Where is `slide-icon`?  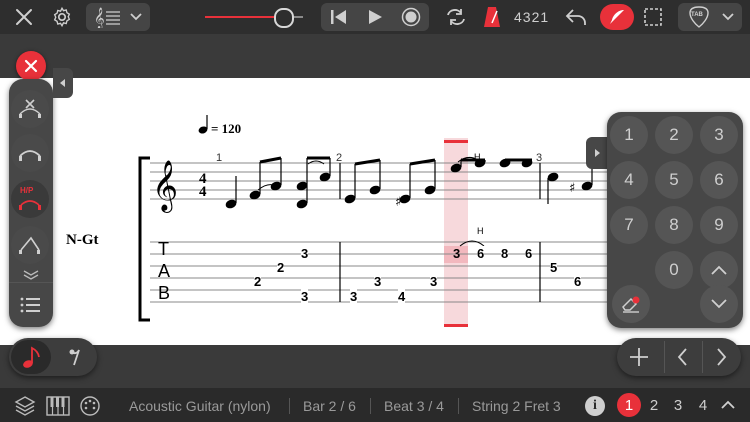 slide-icon is located at coordinates (29, 245).